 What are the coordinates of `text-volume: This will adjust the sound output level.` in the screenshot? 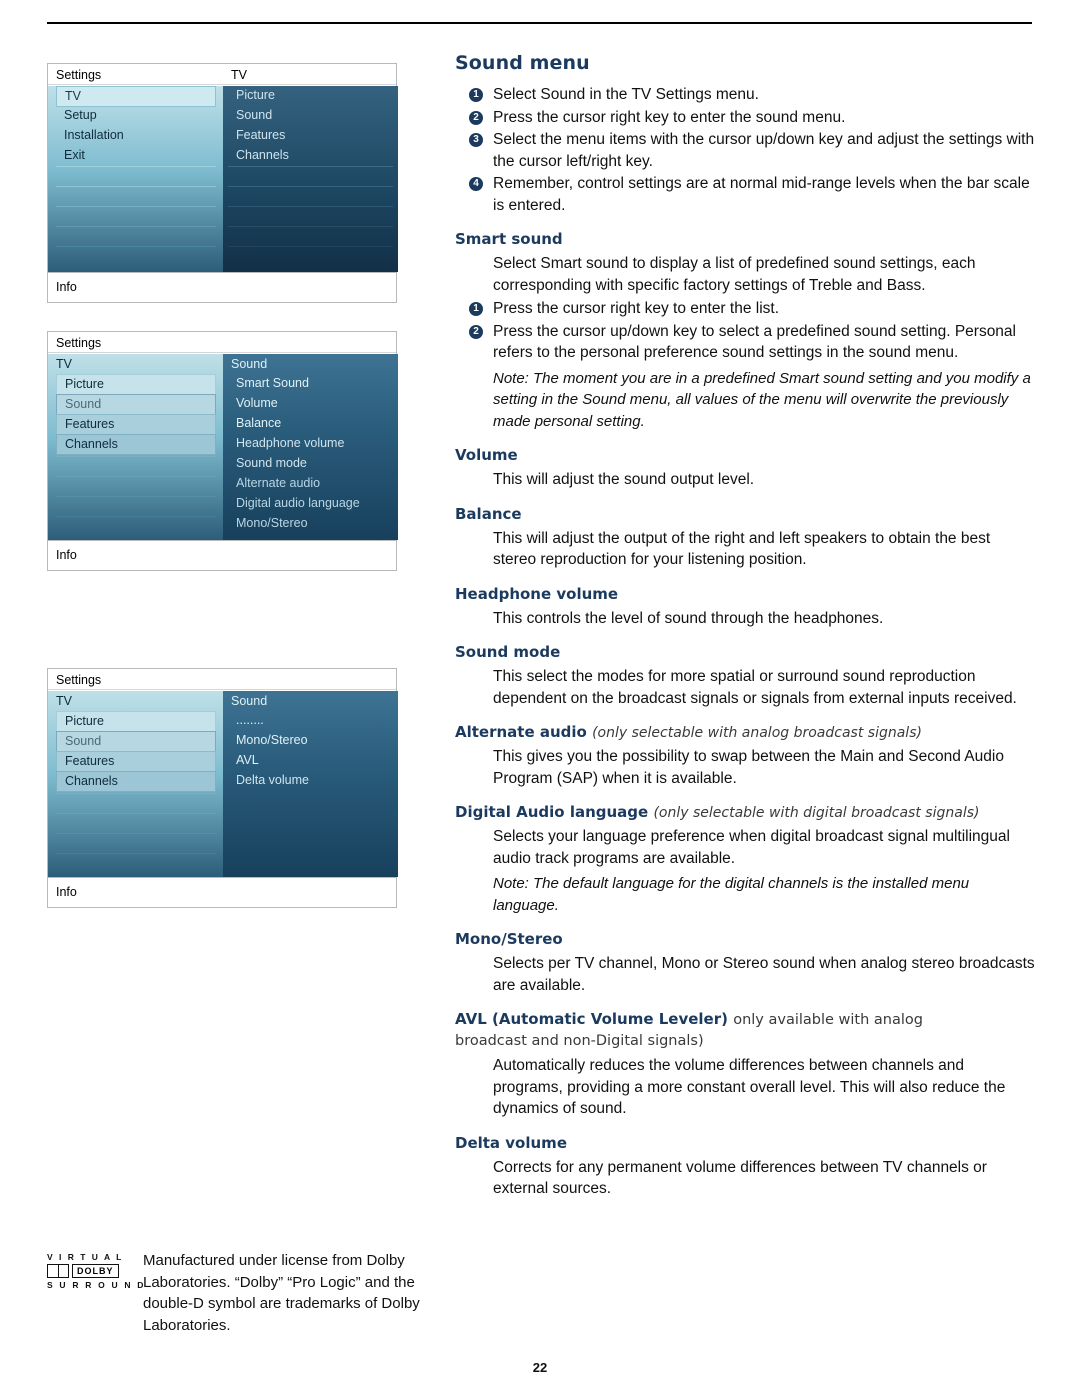 It's located at (624, 479).